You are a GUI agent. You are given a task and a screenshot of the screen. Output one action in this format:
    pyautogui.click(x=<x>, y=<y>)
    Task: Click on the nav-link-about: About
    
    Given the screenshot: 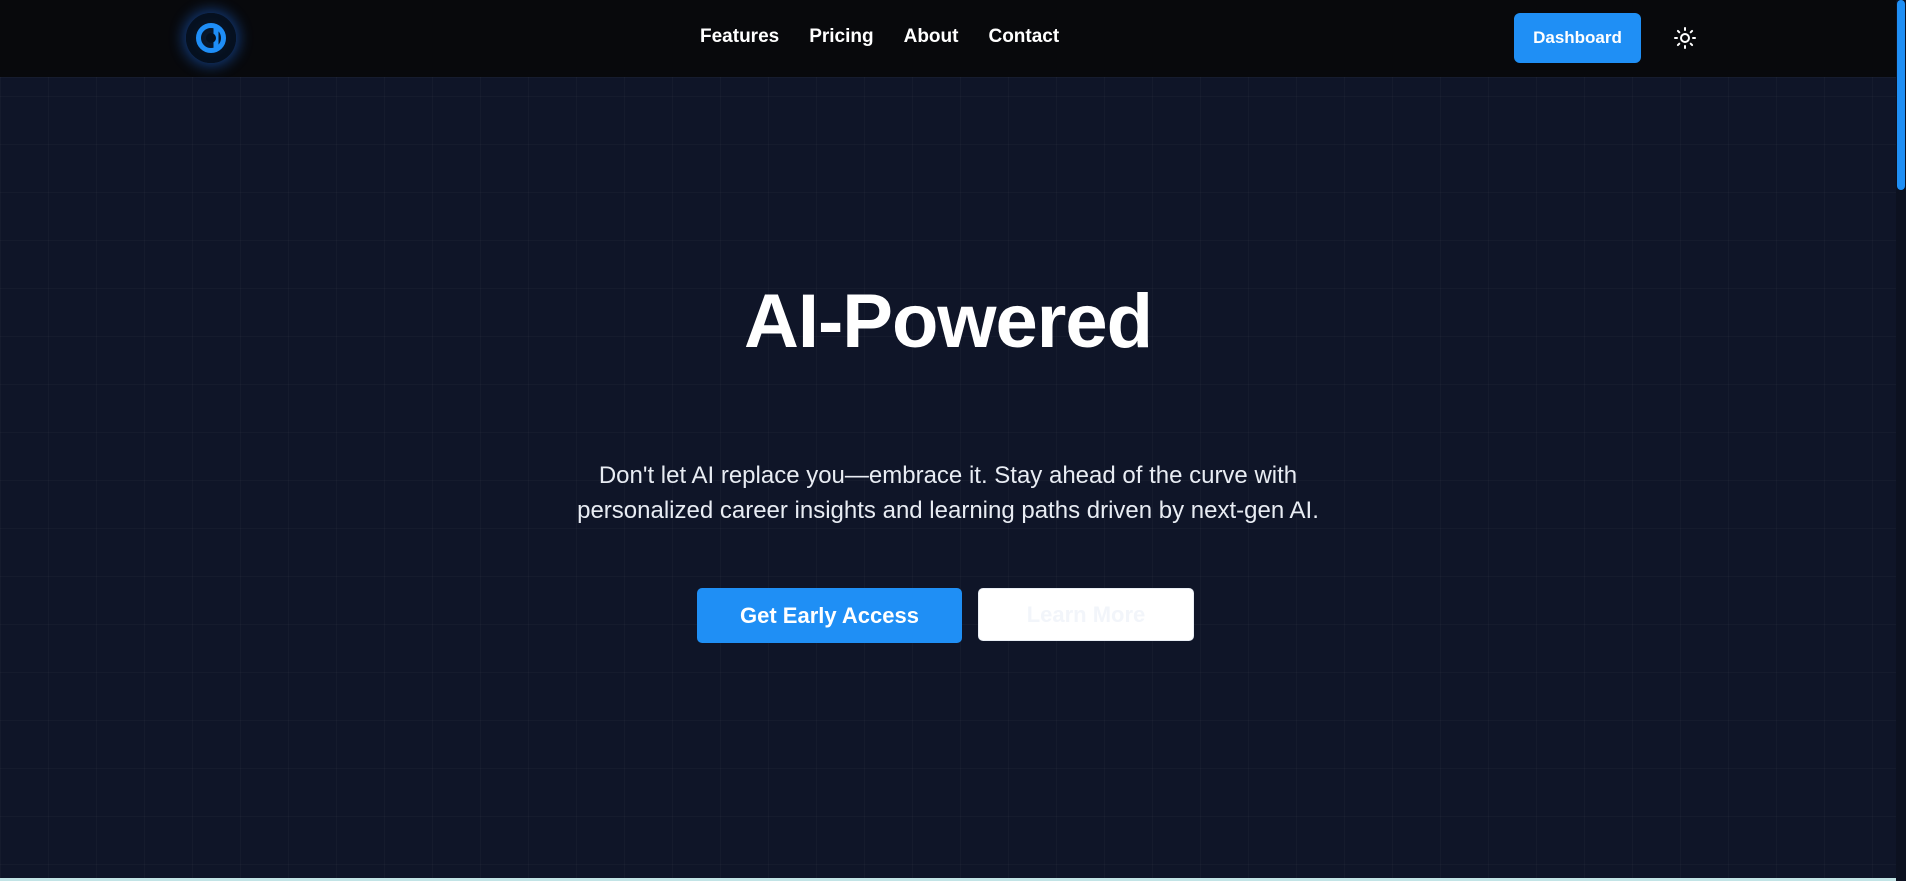 What is the action you would take?
    pyautogui.click(x=931, y=37)
    